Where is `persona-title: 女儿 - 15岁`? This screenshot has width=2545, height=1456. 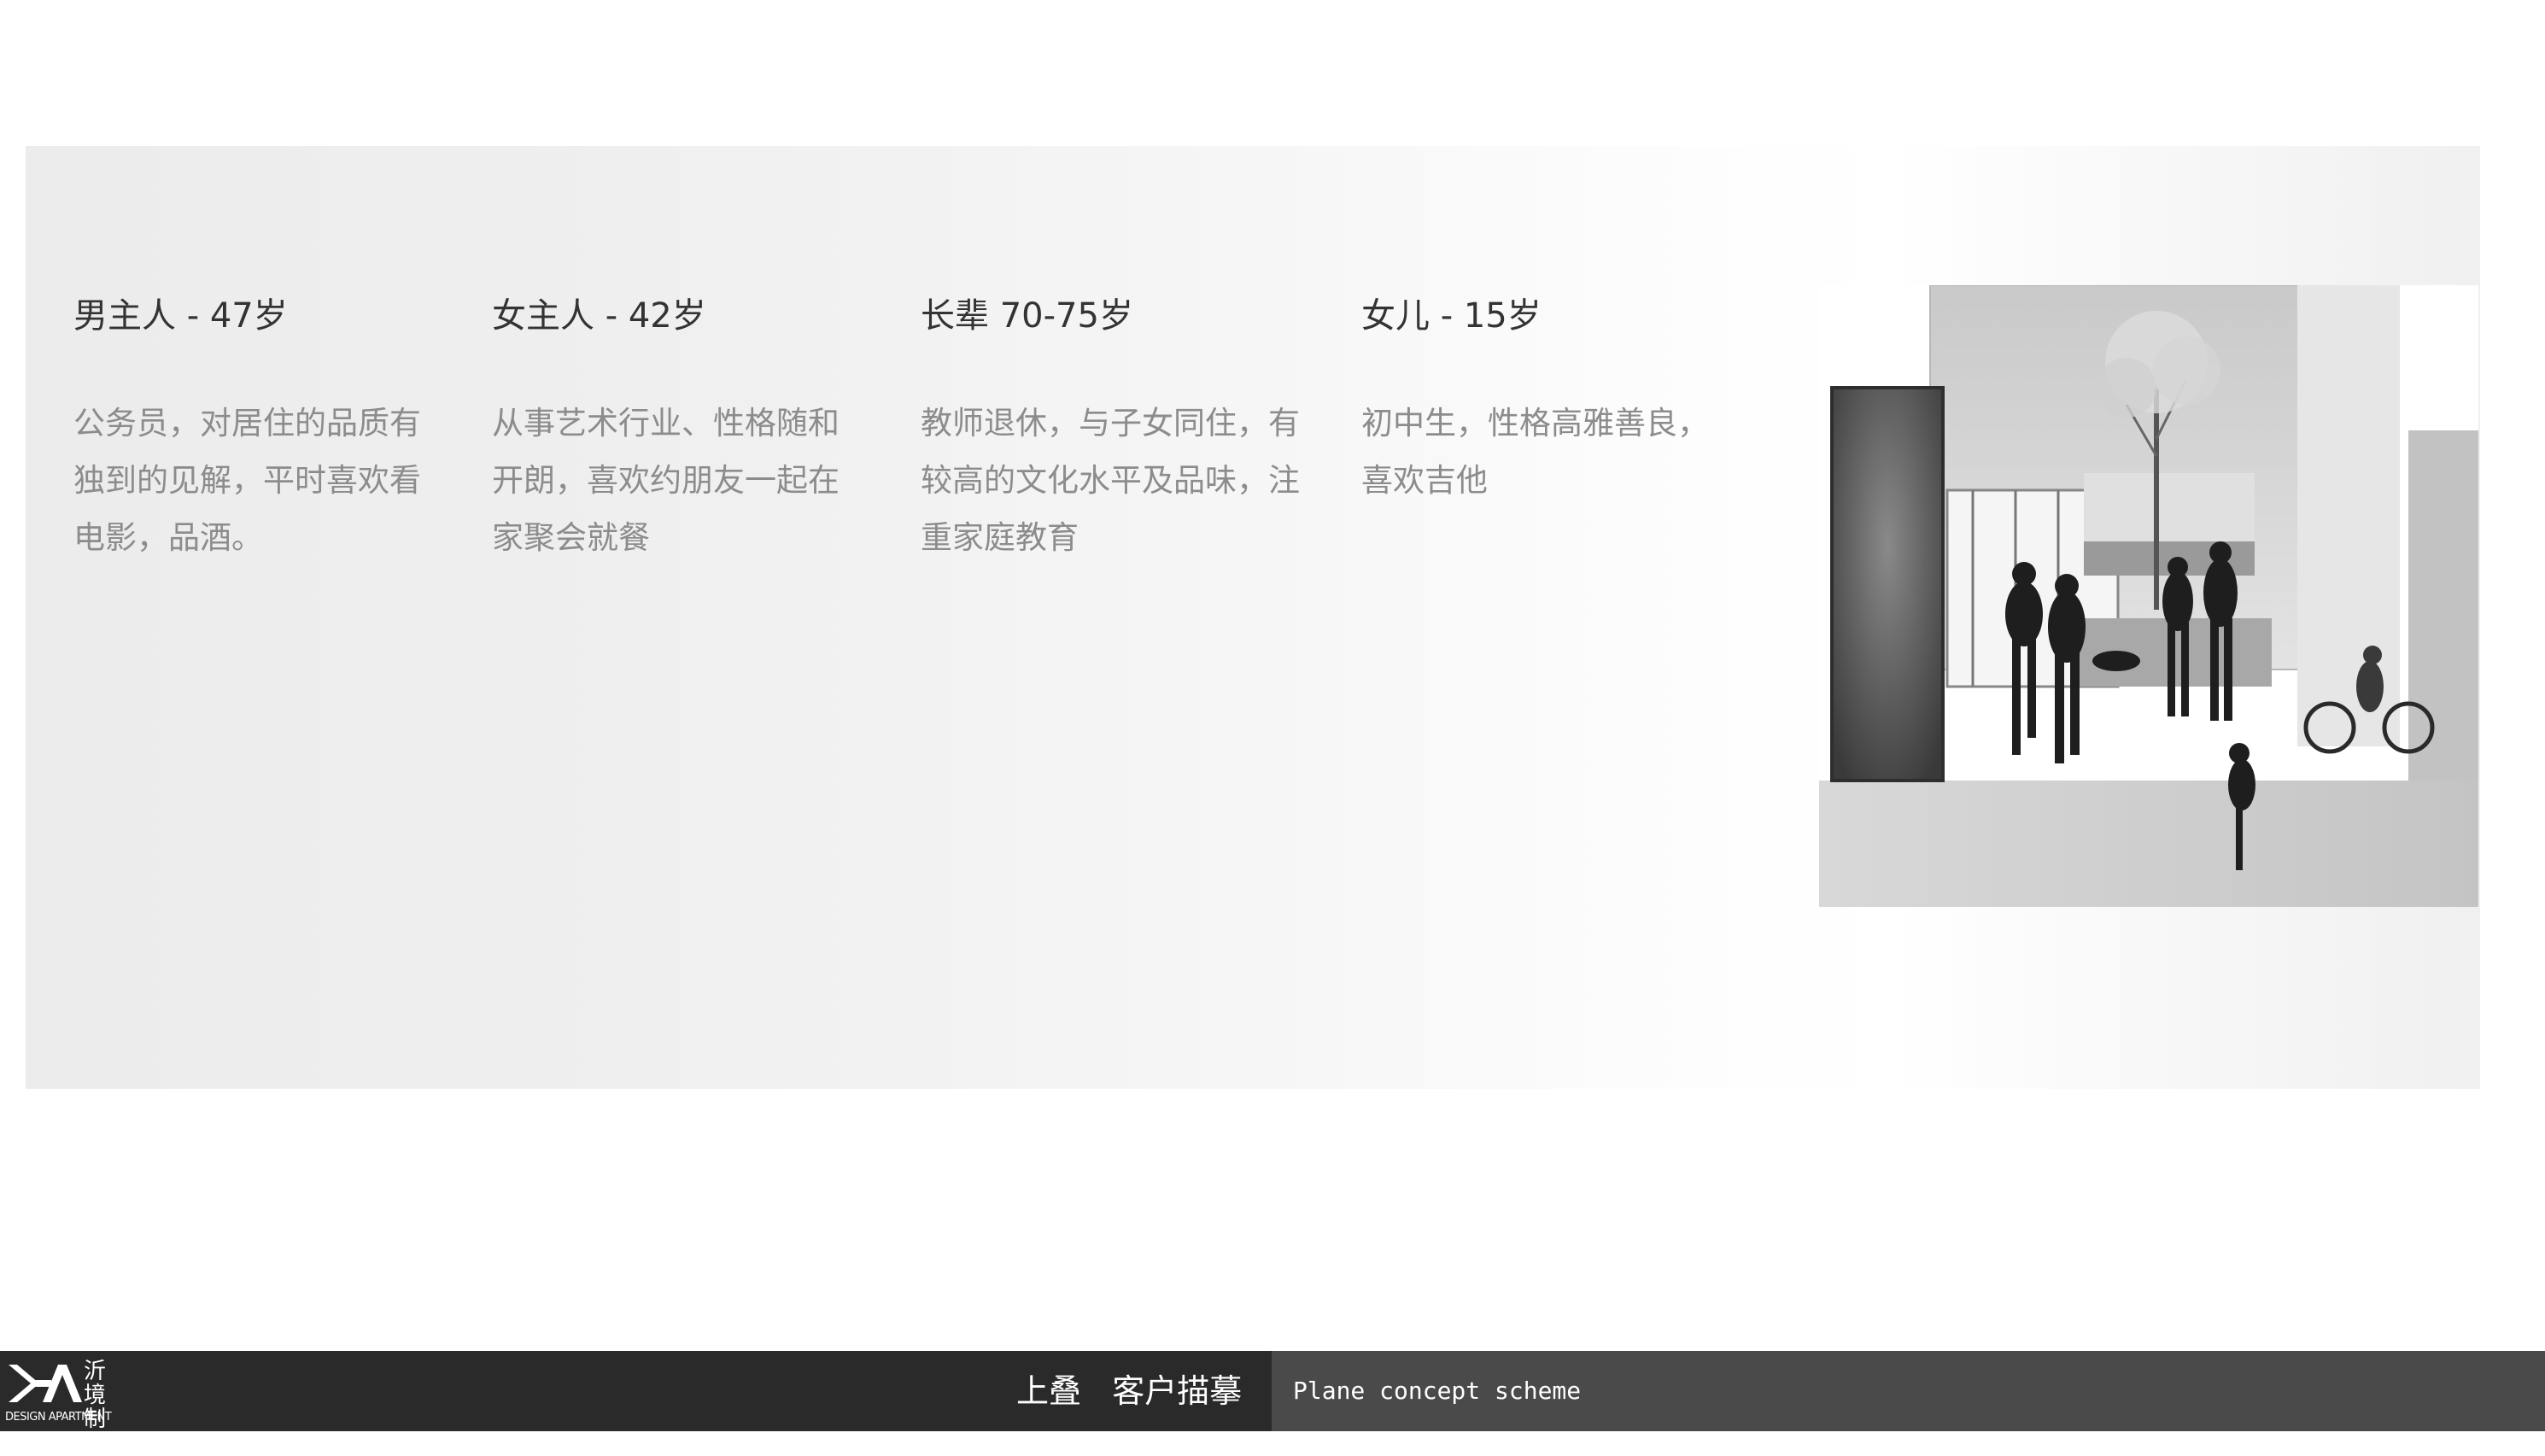
persona-title: 女儿 - 15岁 is located at coordinates (1451, 316).